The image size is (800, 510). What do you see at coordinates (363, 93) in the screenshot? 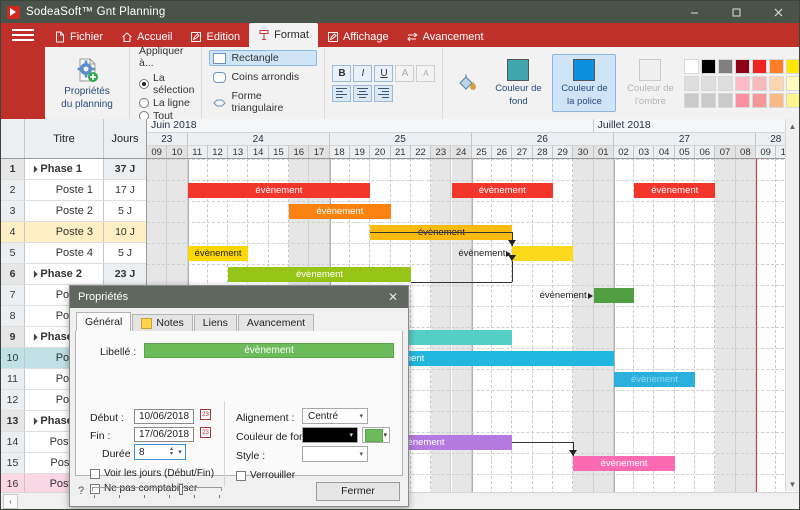
I see `align-center-button` at bounding box center [363, 93].